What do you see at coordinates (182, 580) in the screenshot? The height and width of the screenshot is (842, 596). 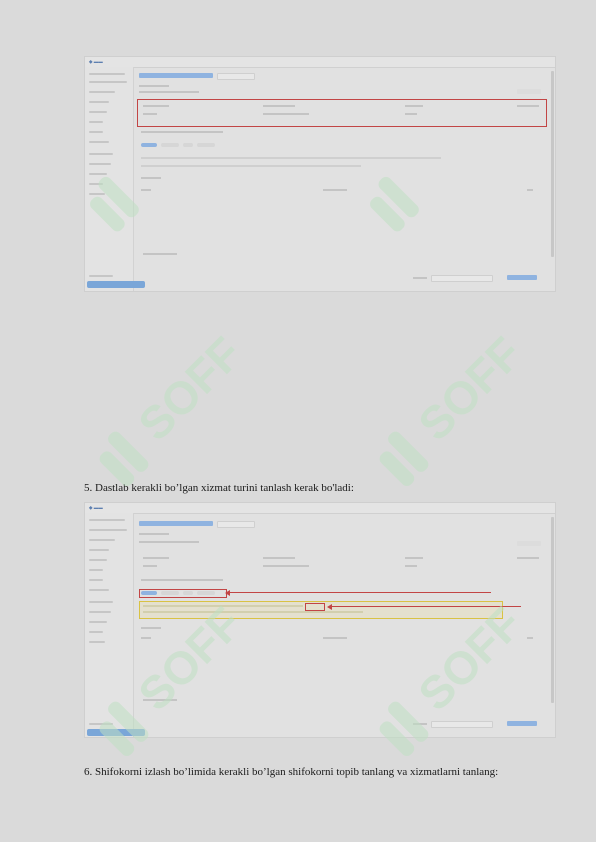 I see `section-title` at bounding box center [182, 580].